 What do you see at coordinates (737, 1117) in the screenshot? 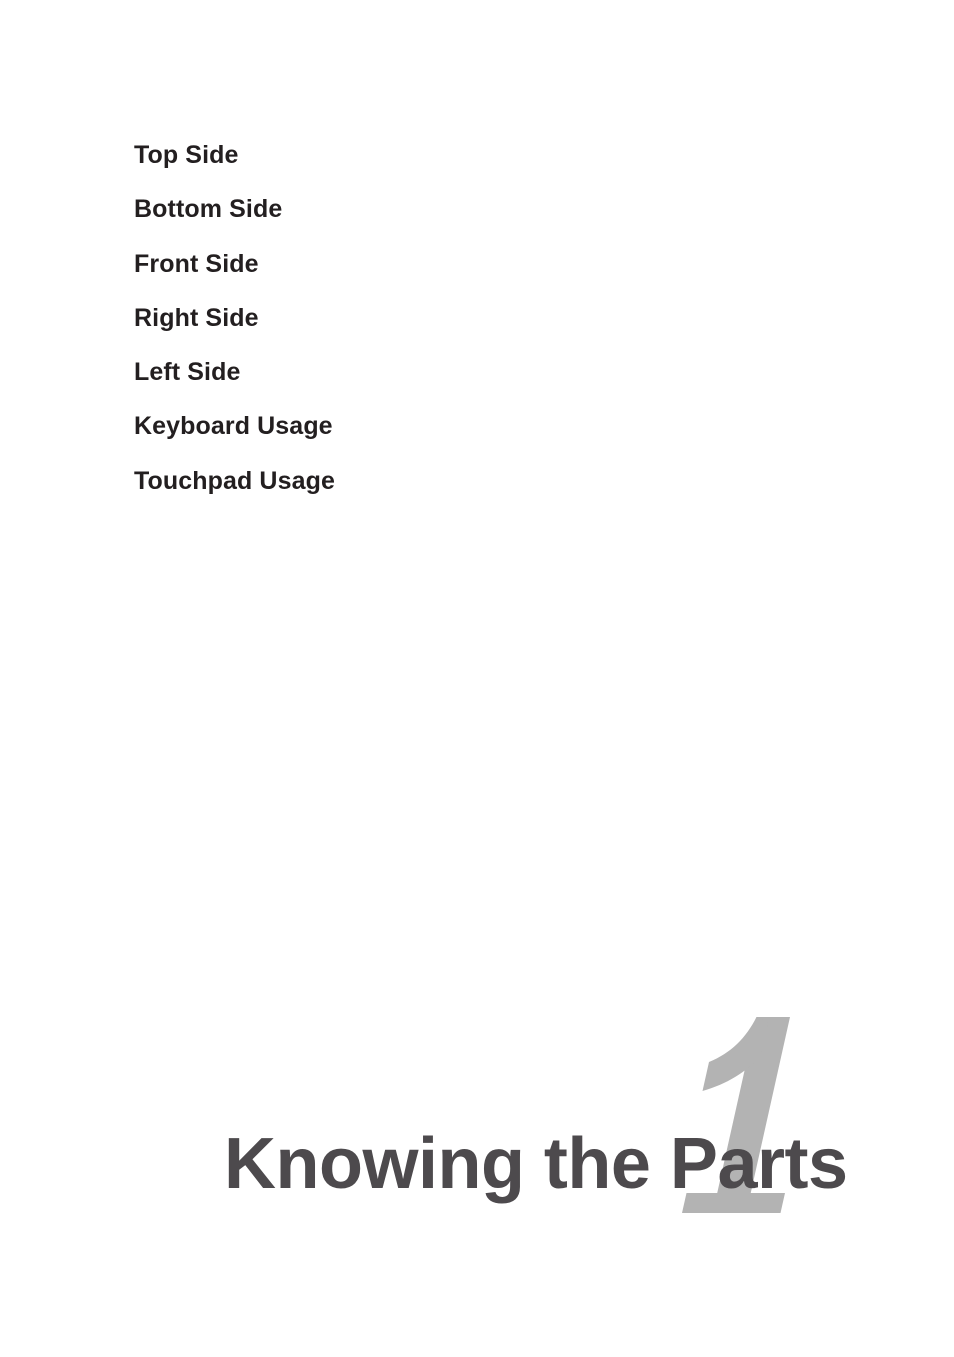
I see `chapter-number-graphic` at bounding box center [737, 1117].